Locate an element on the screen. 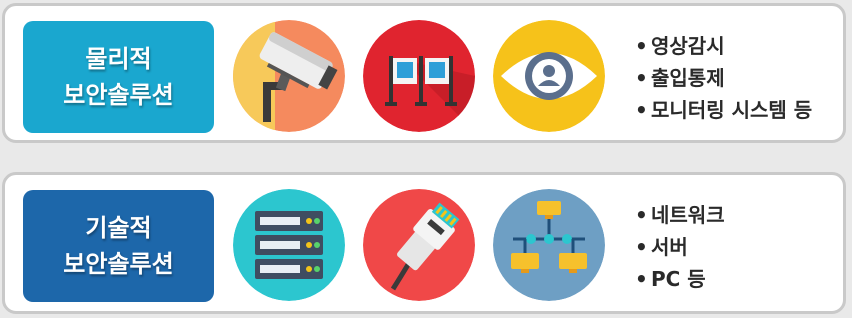 This screenshot has width=852, height=318. network-cable-icon is located at coordinates (419, 245).